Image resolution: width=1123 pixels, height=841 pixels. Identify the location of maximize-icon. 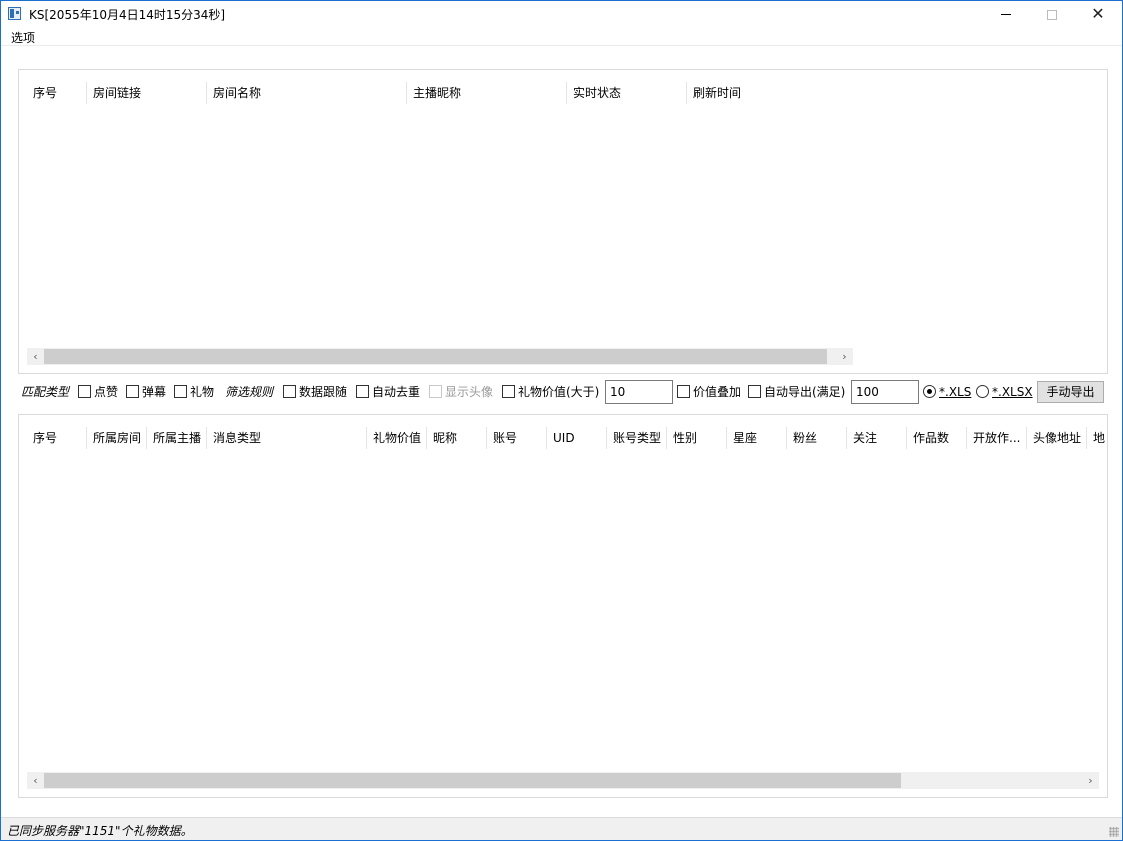
(1052, 14).